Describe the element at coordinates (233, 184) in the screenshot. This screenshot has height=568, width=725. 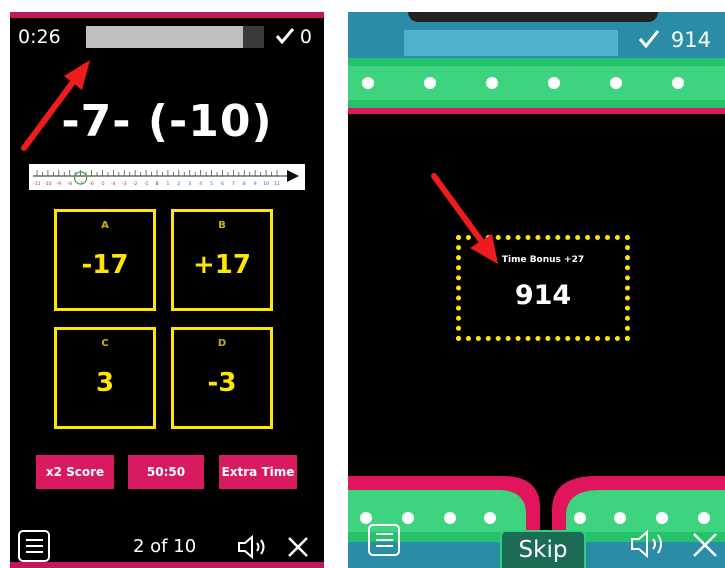
I see `number-line-label: 7` at that location.